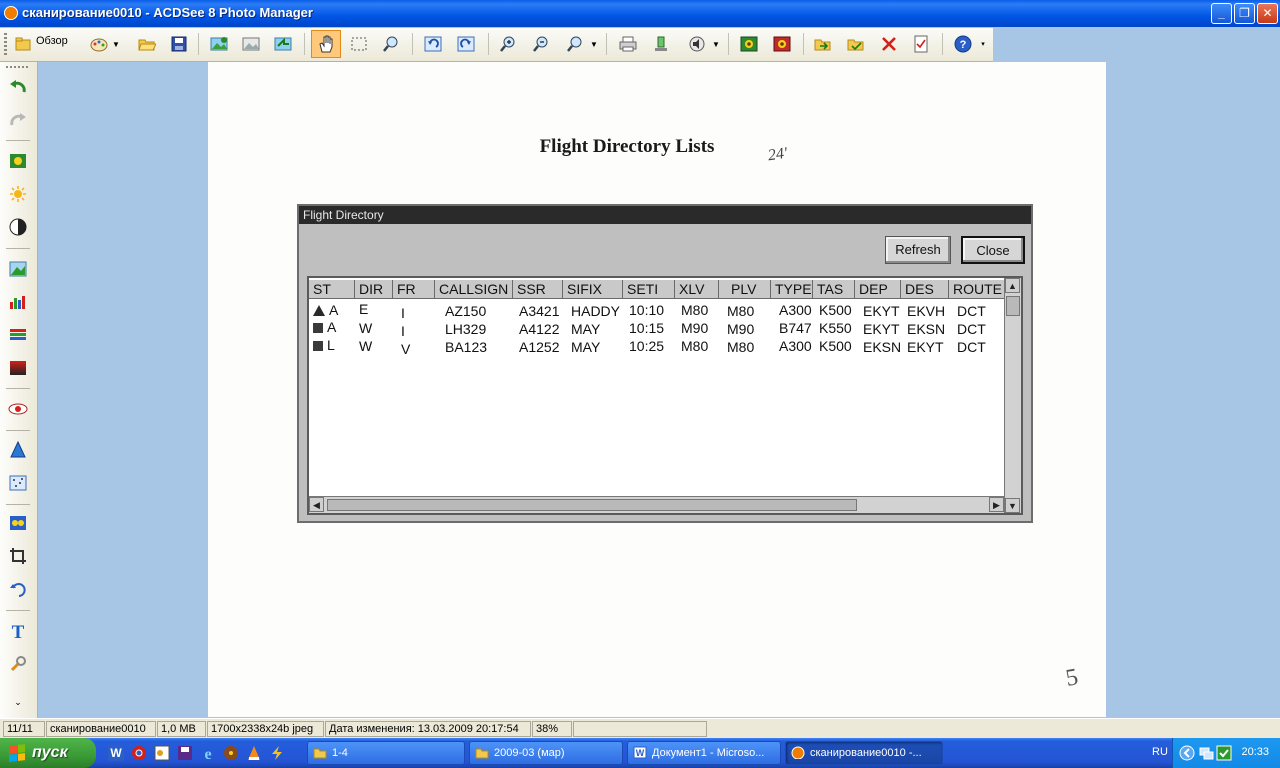 This screenshot has width=1280, height=768. Describe the element at coordinates (541, 44) in the screenshot. I see `zoom-out-icon` at that location.